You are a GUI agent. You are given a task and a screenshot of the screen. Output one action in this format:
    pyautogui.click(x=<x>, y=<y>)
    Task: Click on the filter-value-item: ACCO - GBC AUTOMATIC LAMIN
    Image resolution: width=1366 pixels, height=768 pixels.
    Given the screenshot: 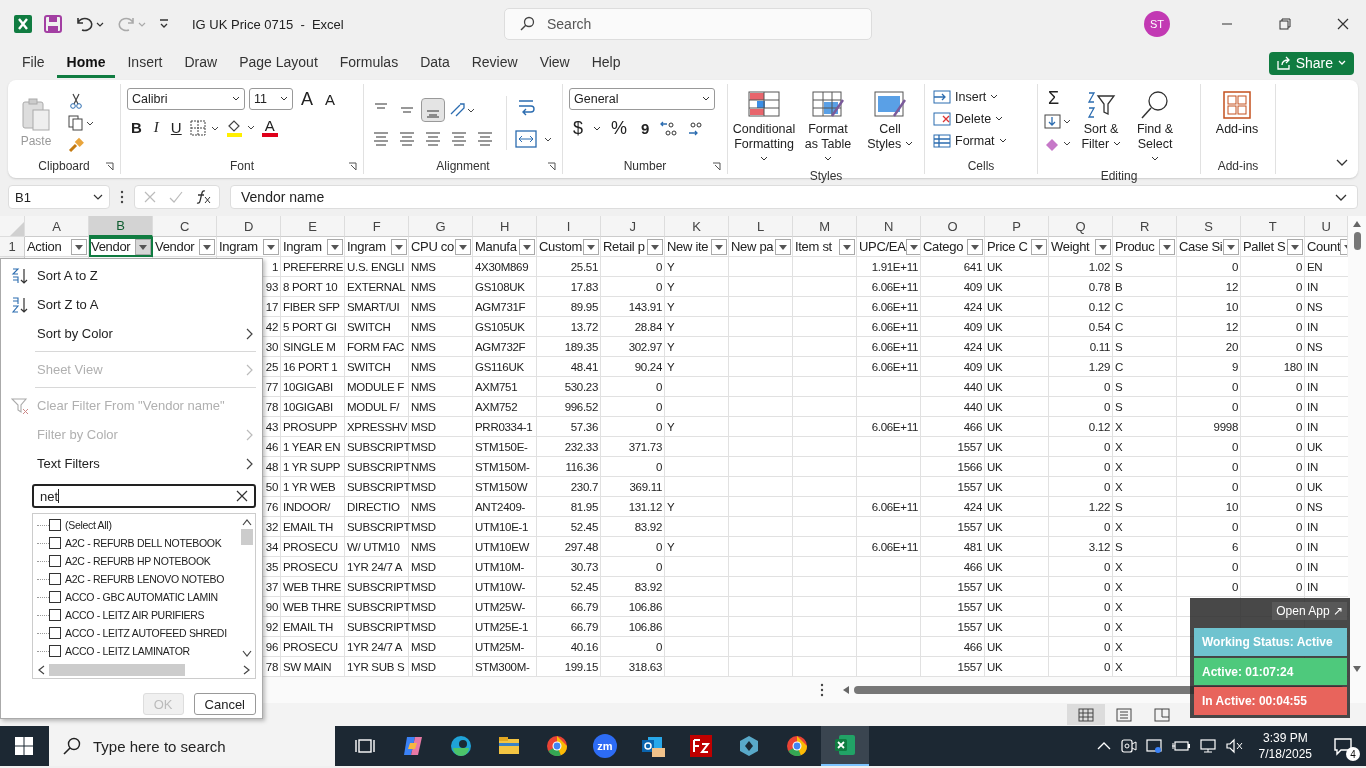 What is the action you would take?
    pyautogui.click(x=127, y=597)
    